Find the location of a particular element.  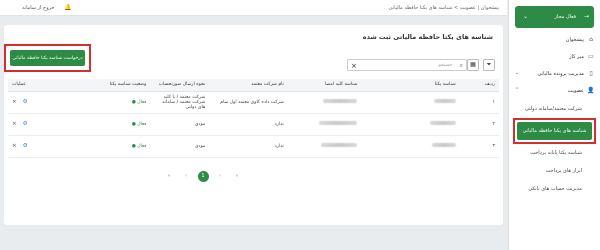

col-method: نحوه ارسال صورتحساب is located at coordinates (180, 85).